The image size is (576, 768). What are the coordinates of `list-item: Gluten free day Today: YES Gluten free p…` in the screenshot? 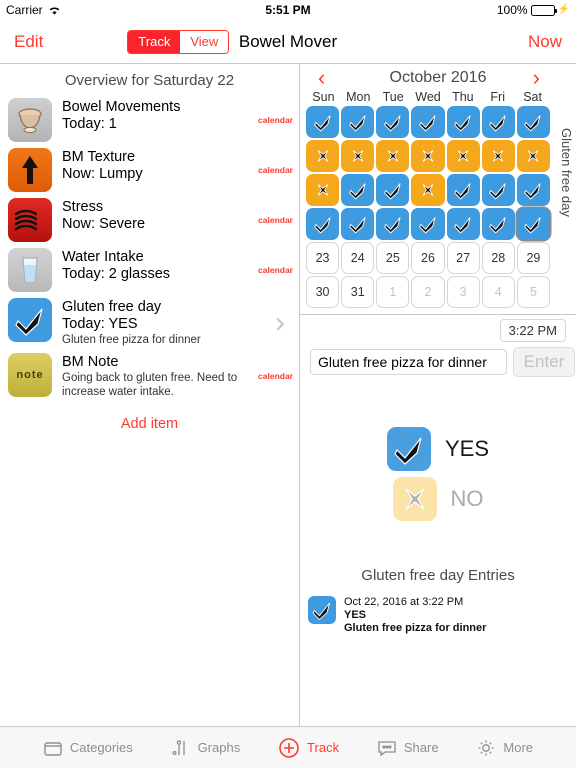 It's located at (149, 322).